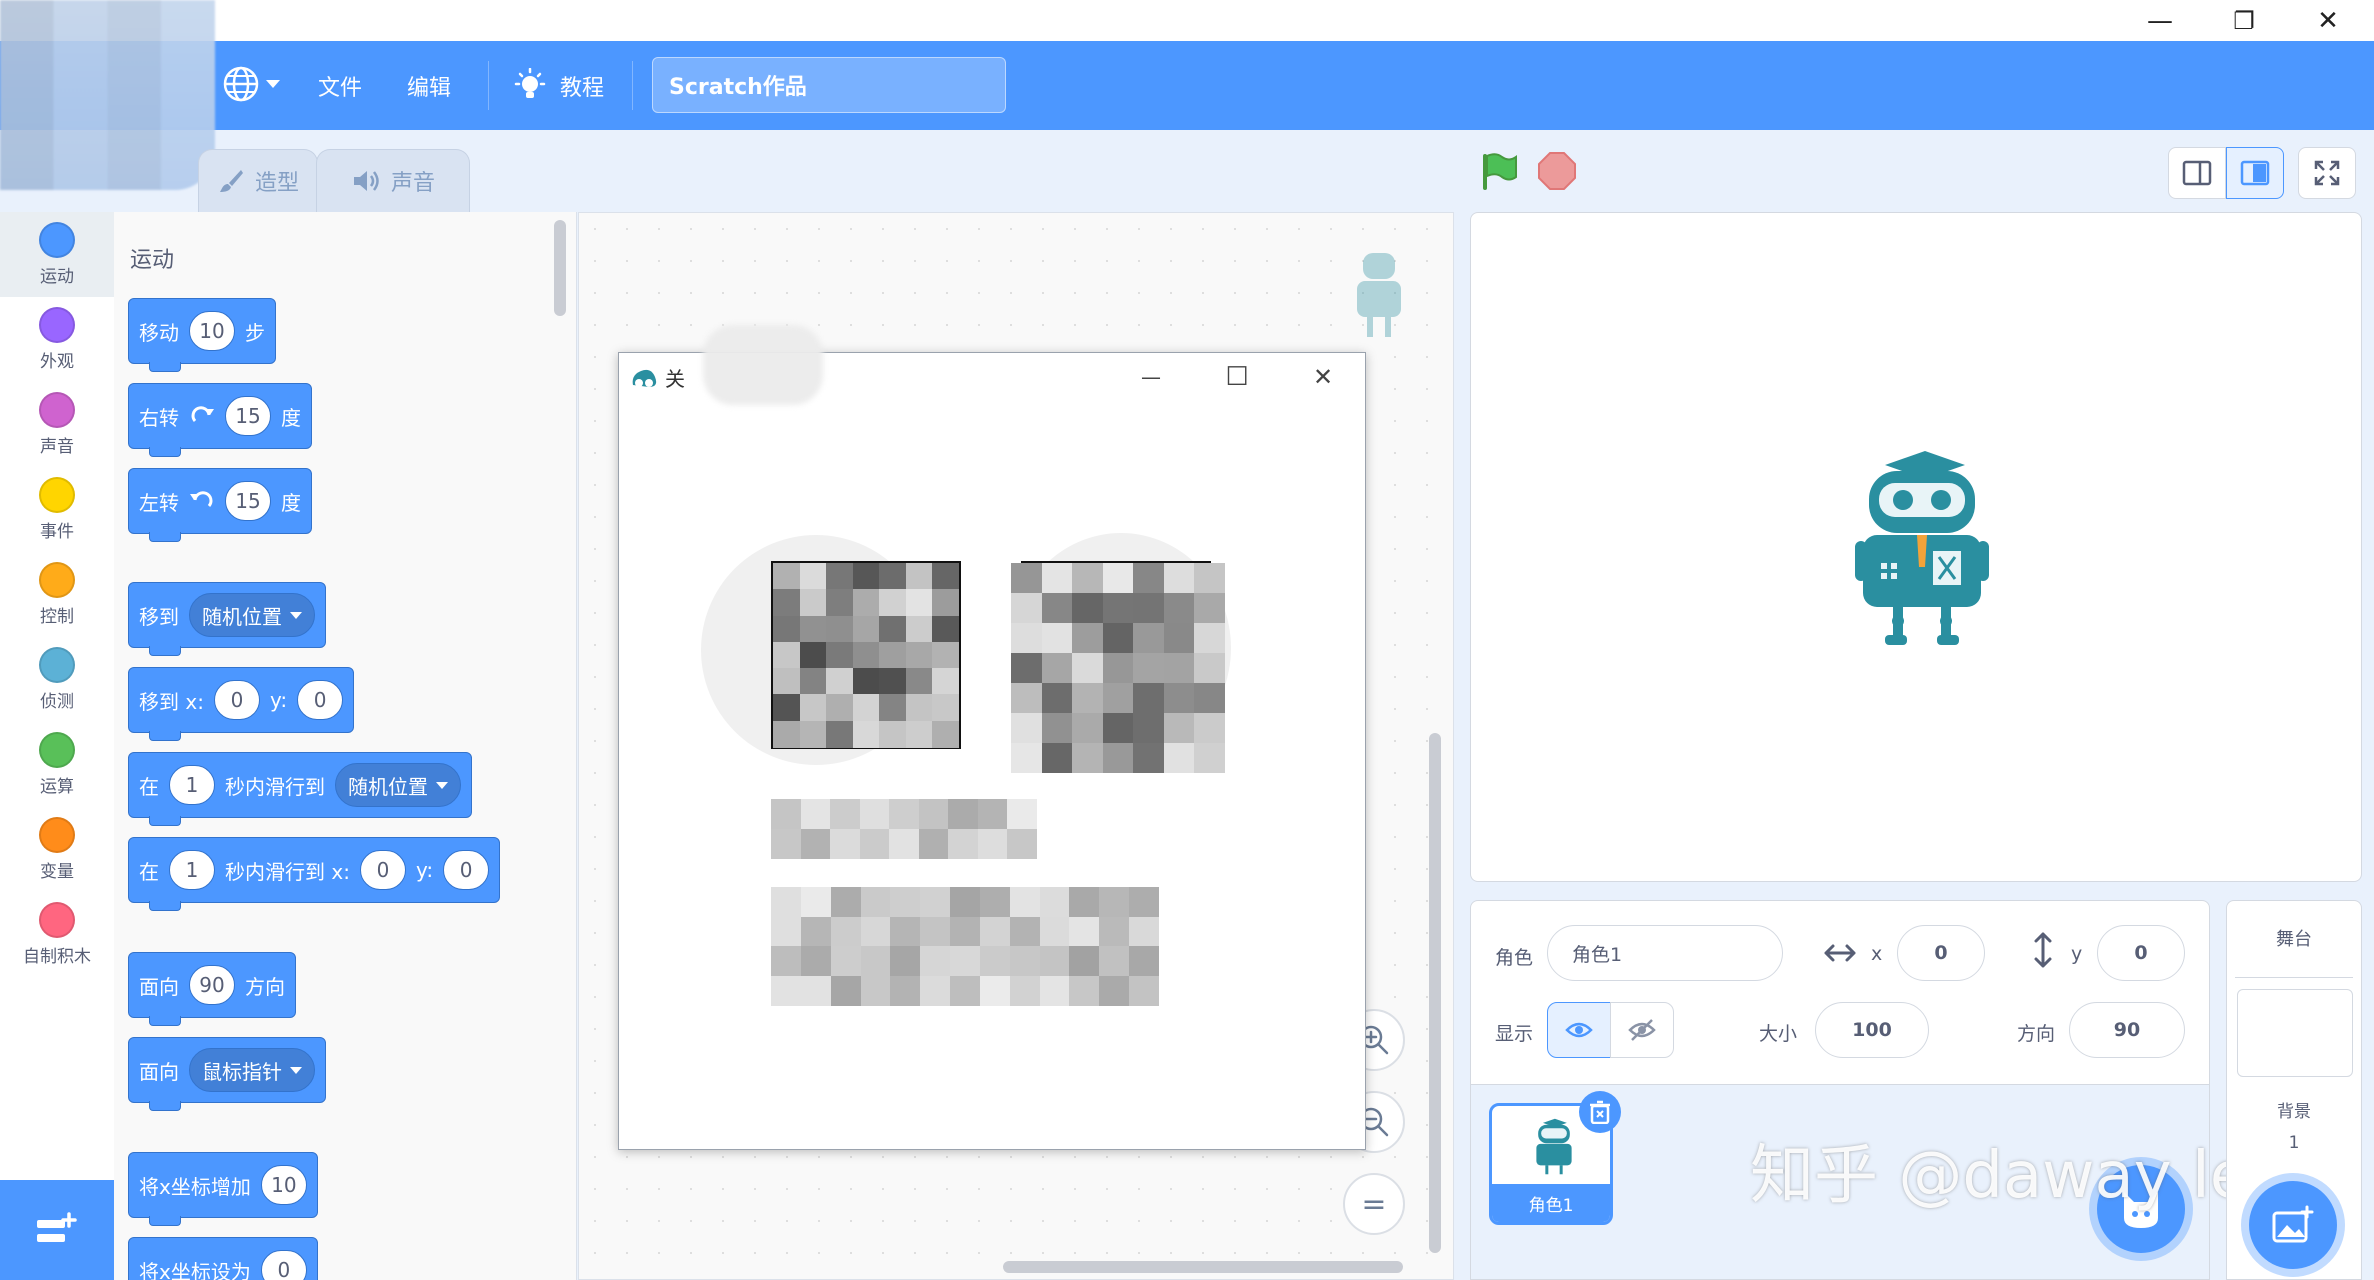  I want to click on stop-button, so click(1557, 173).